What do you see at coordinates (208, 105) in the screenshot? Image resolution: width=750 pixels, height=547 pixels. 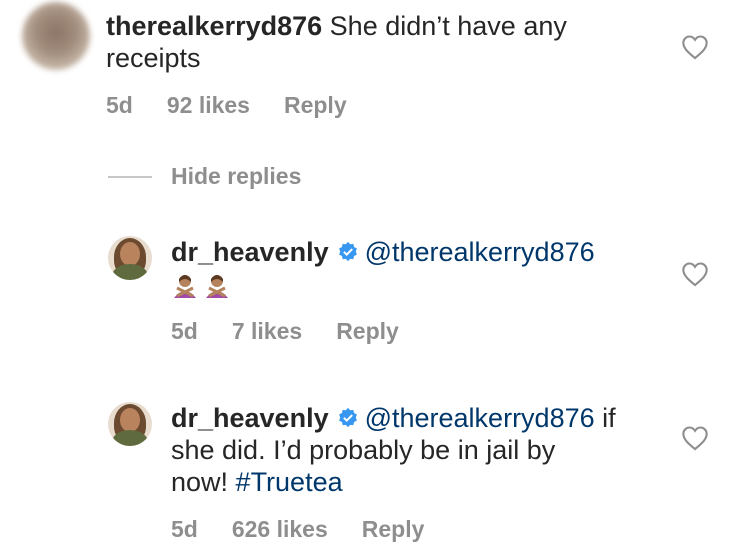 I see `comment-likes: 92 likes` at bounding box center [208, 105].